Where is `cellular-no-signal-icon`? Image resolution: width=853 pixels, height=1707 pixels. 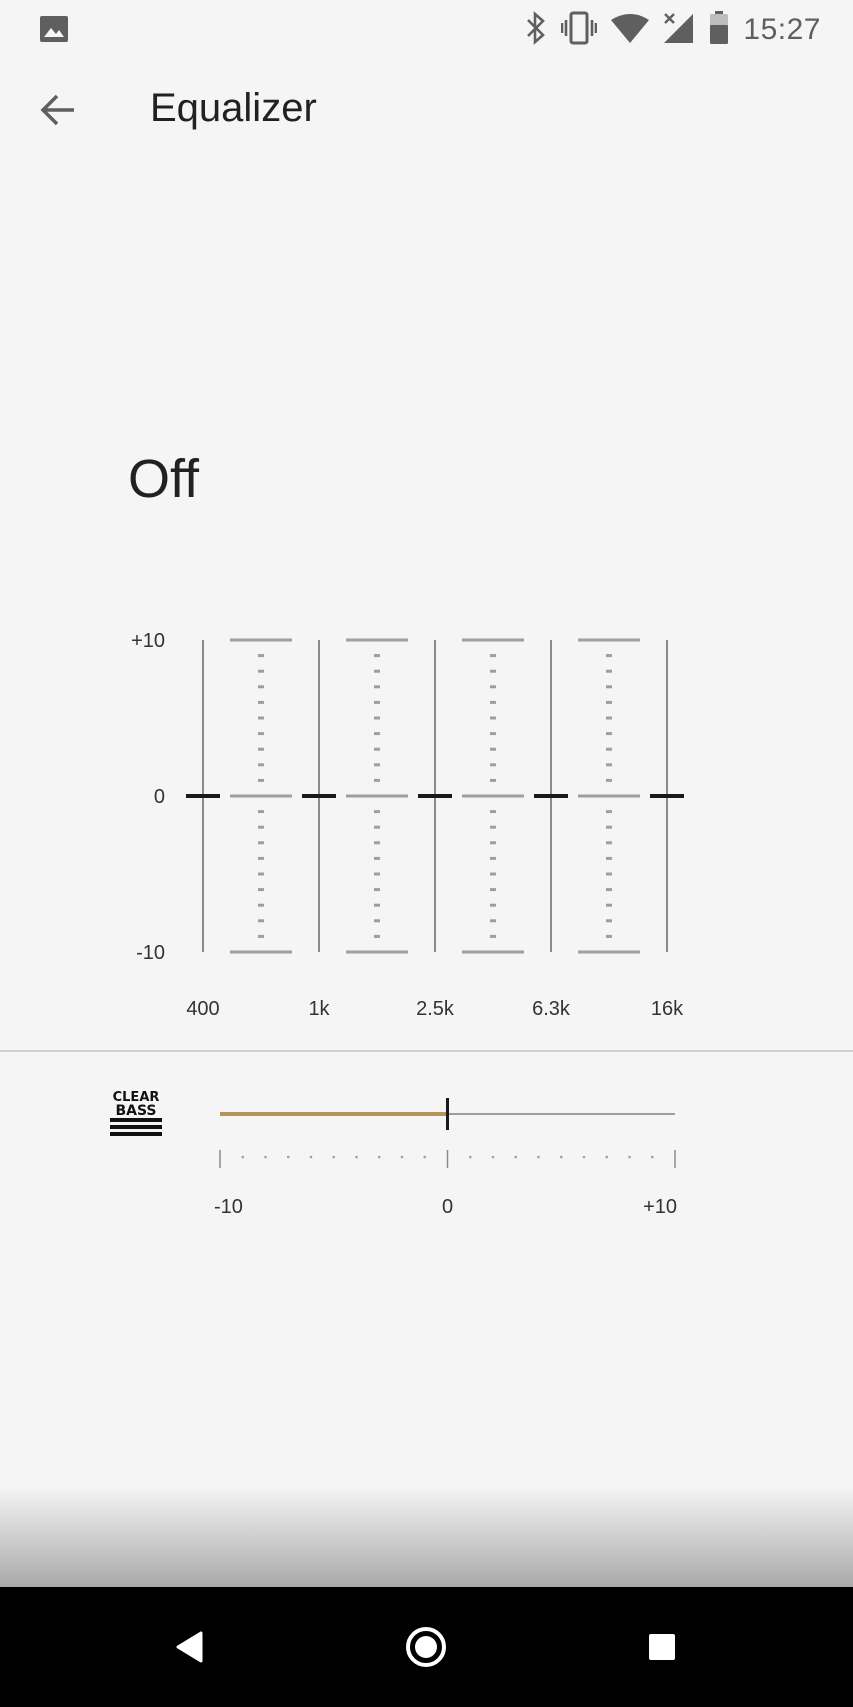
cellular-no-signal-icon is located at coordinates (679, 30).